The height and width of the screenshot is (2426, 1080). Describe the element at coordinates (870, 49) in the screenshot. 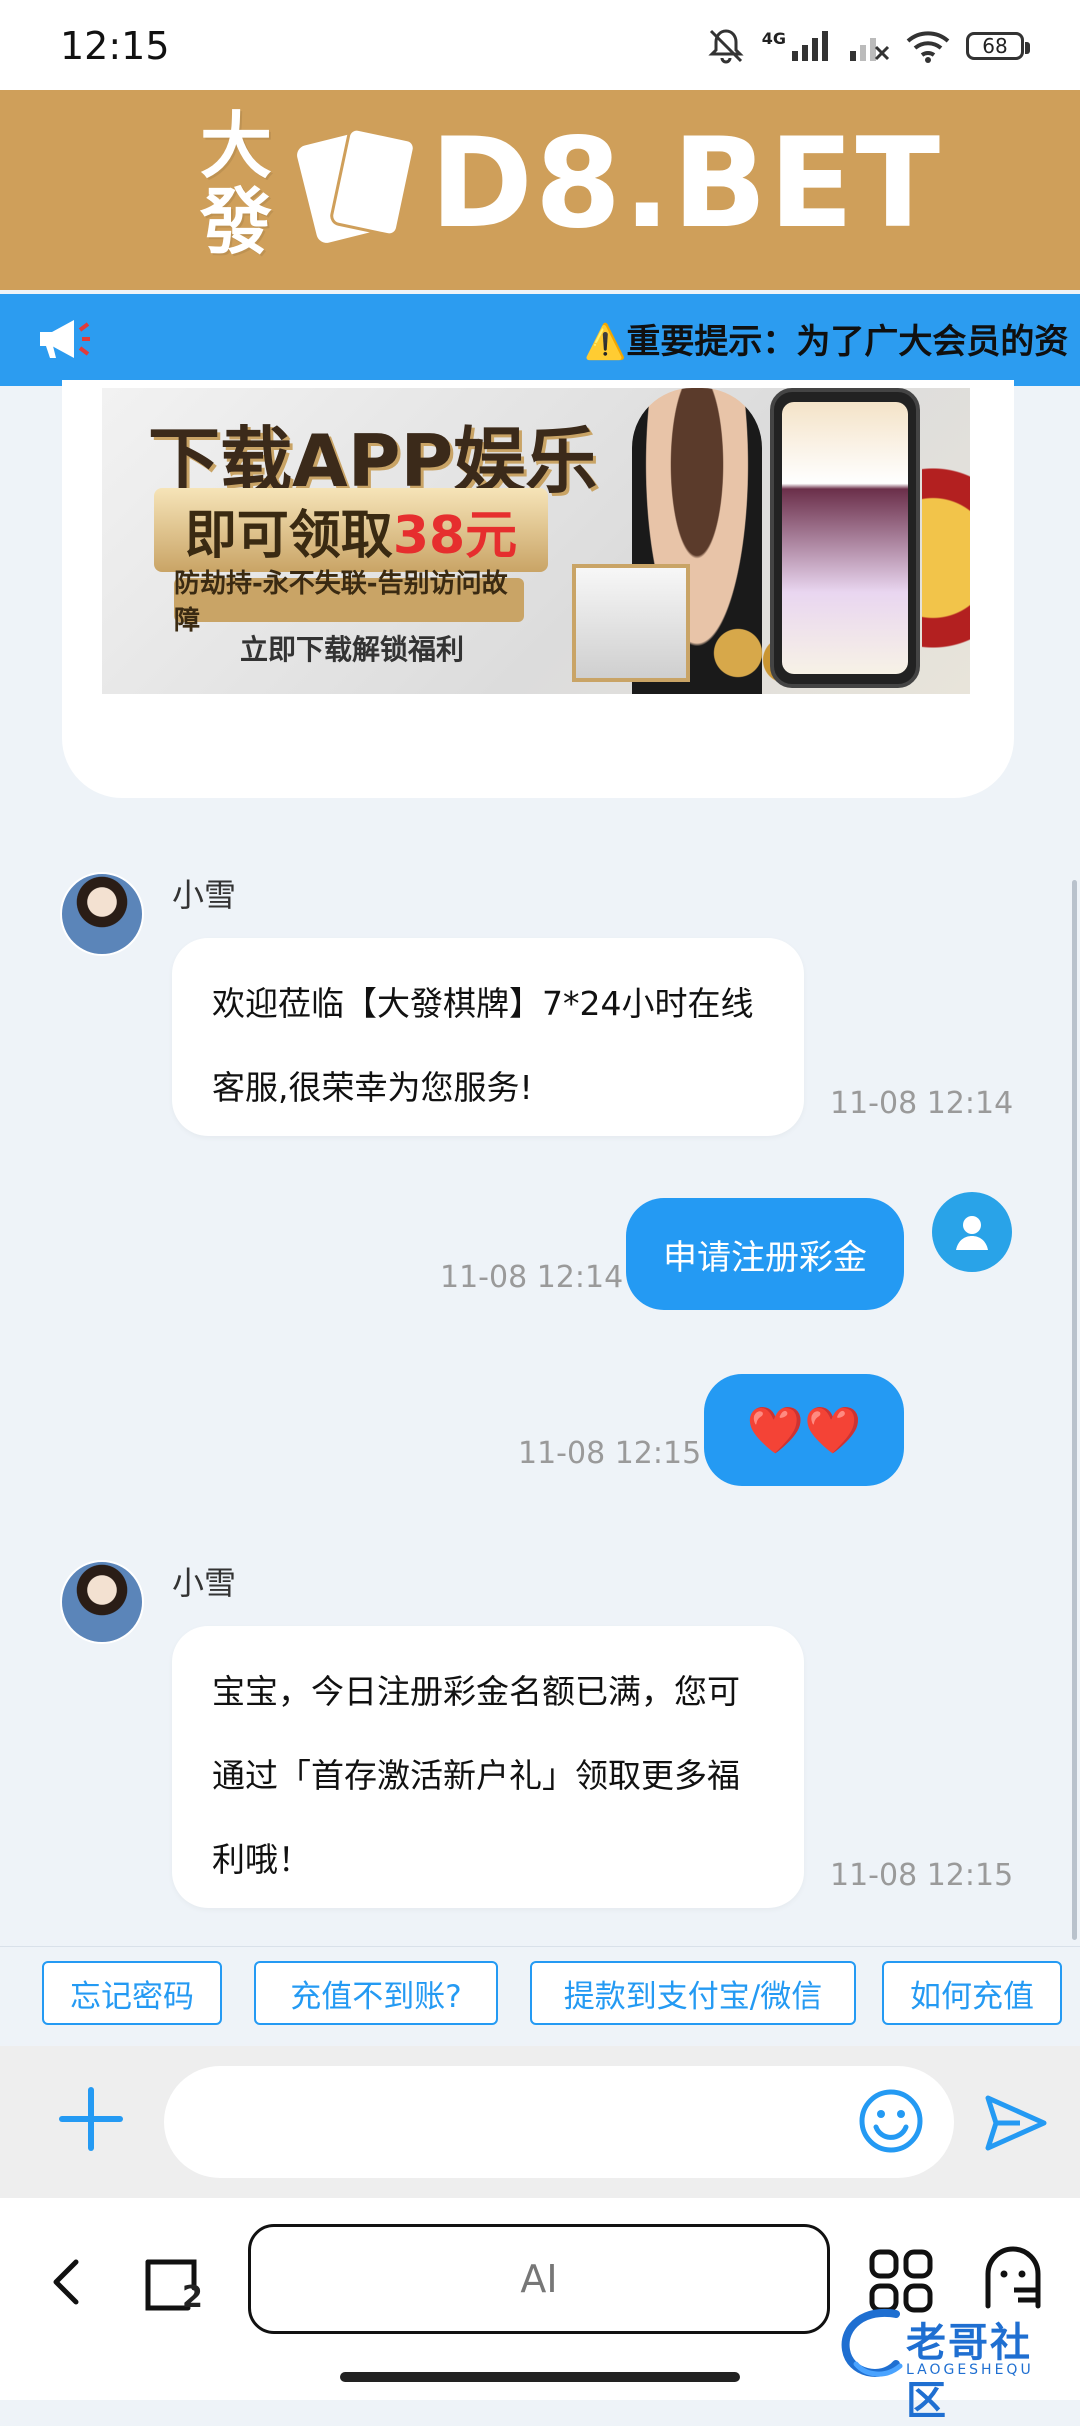

I see `signal-weak-icon` at that location.